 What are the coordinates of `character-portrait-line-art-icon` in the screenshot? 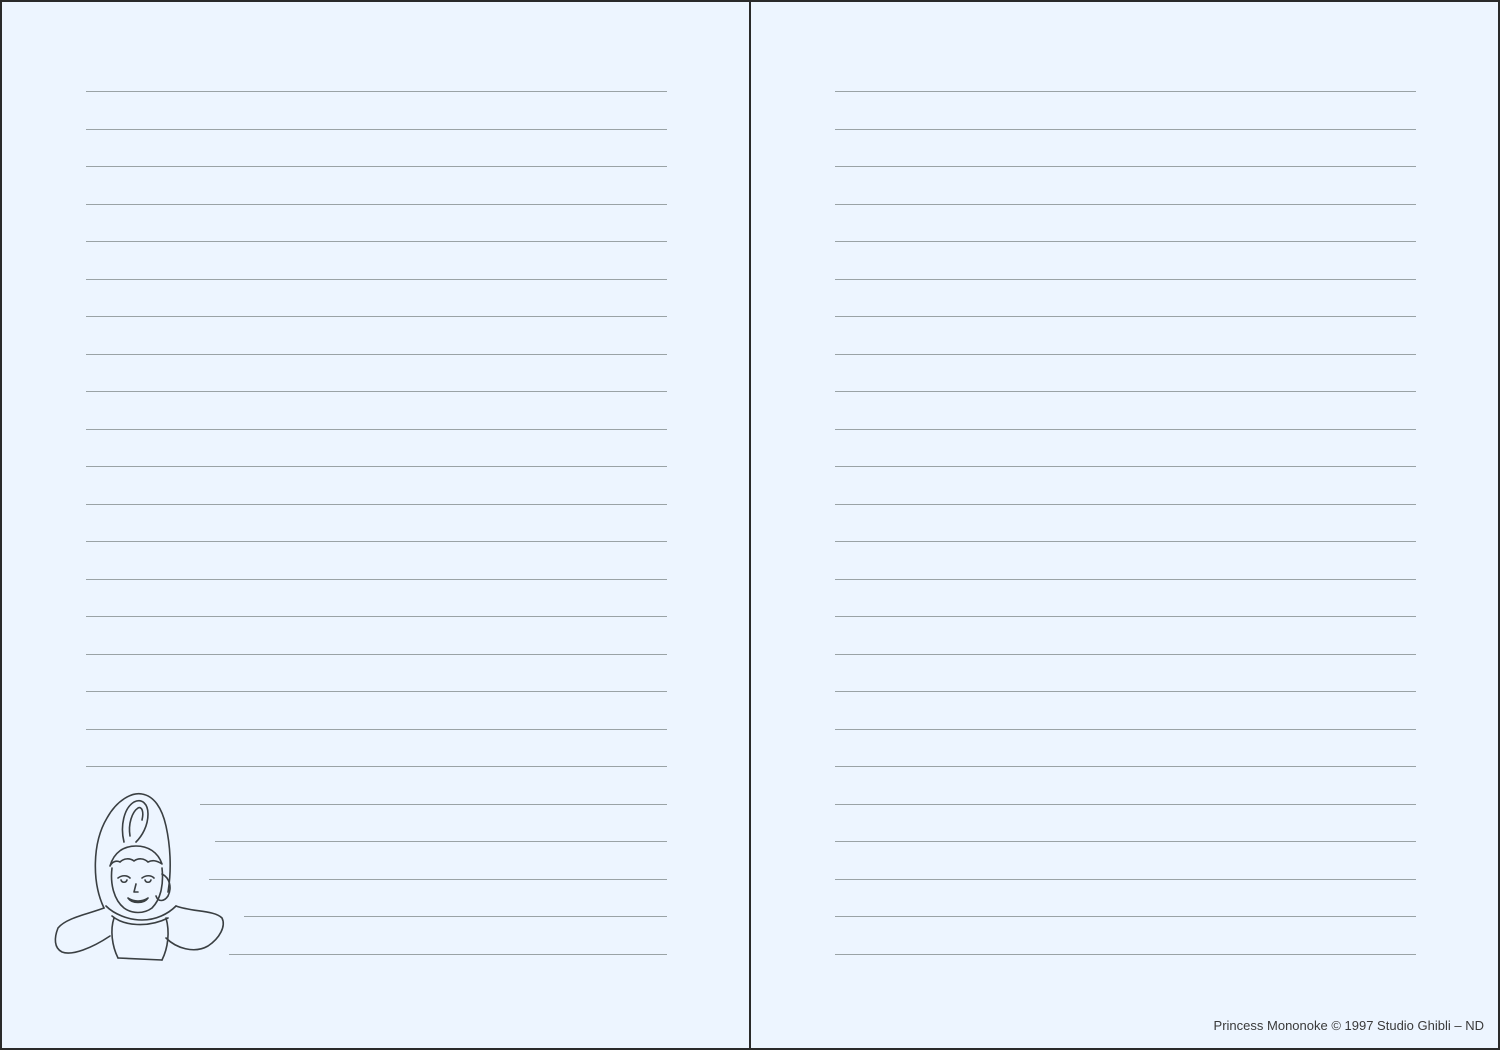 It's located at (139, 877).